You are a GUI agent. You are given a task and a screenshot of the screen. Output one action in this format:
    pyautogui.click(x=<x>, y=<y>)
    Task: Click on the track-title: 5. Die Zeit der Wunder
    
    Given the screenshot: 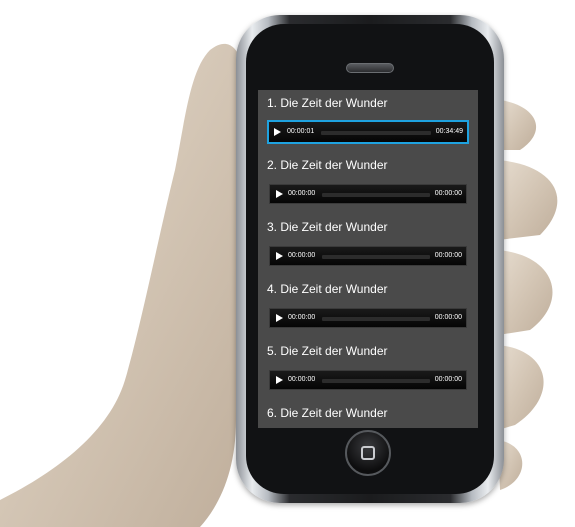 What is the action you would take?
    pyautogui.click(x=327, y=351)
    